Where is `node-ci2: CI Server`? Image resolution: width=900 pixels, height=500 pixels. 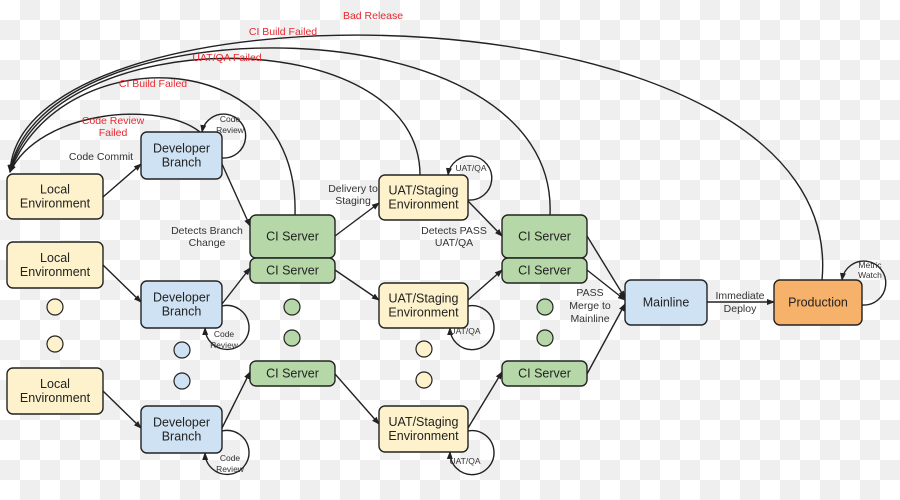
node-ci2: CI Server is located at coordinates (292, 270).